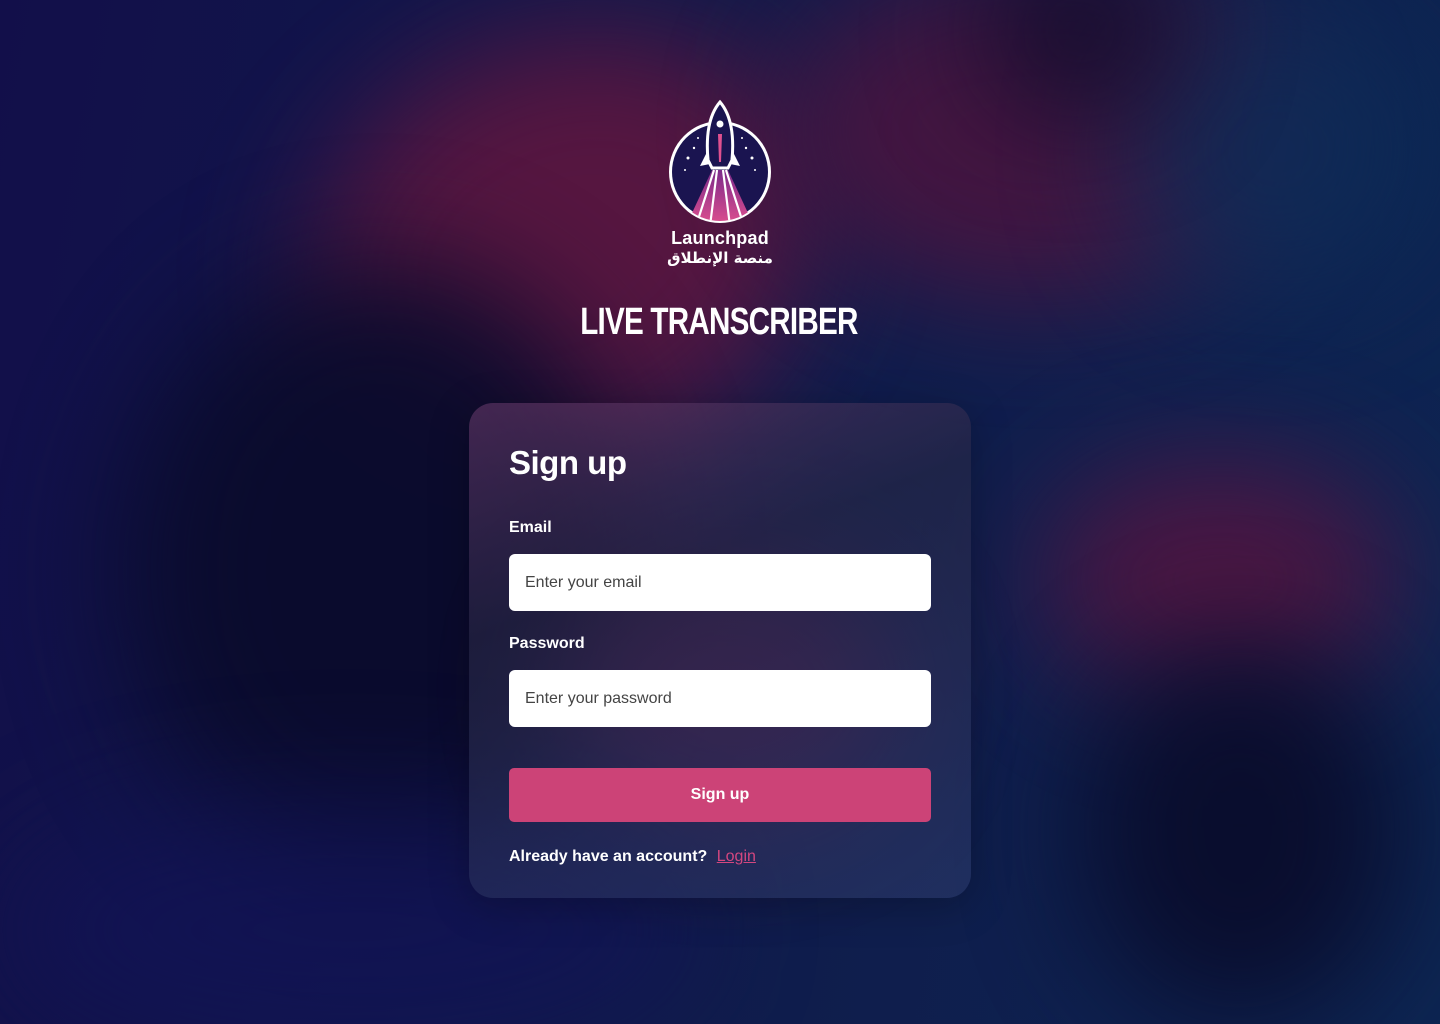 The width and height of the screenshot is (1440, 1024). Describe the element at coordinates (547, 643) in the screenshot. I see `password-label: Password` at that location.